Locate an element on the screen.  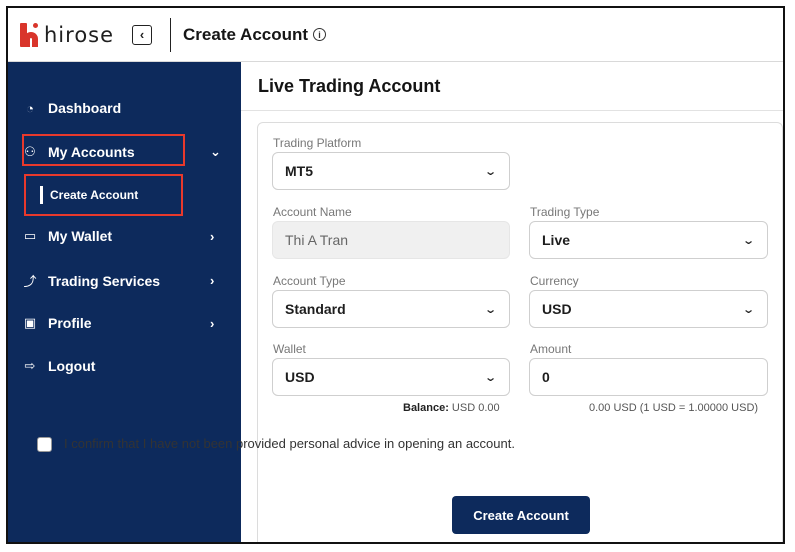
chart-icon: ⤴ is located at coordinates (30, 281).